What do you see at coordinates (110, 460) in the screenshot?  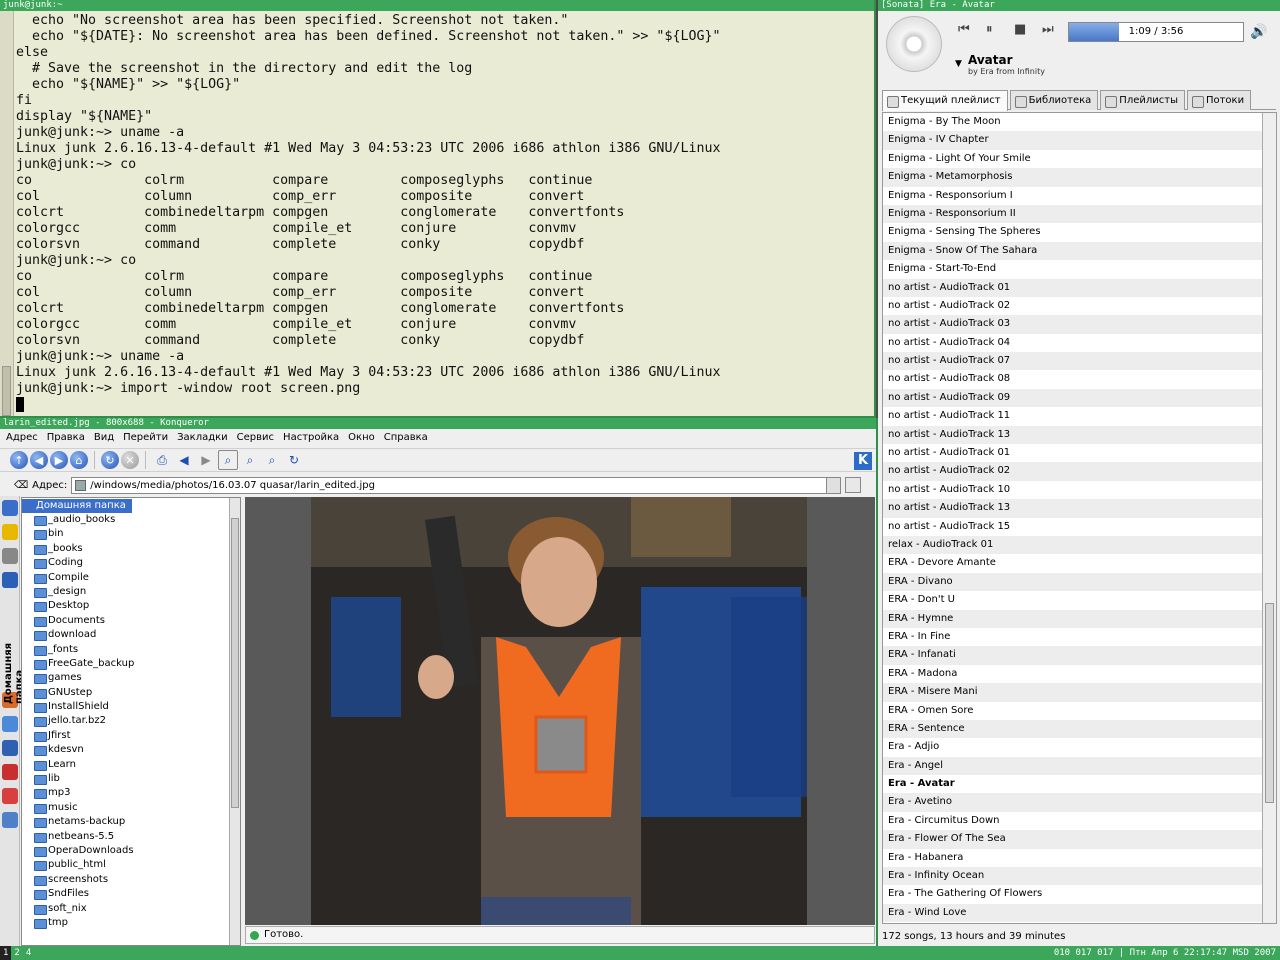 I see `reload-icon: ↻` at bounding box center [110, 460].